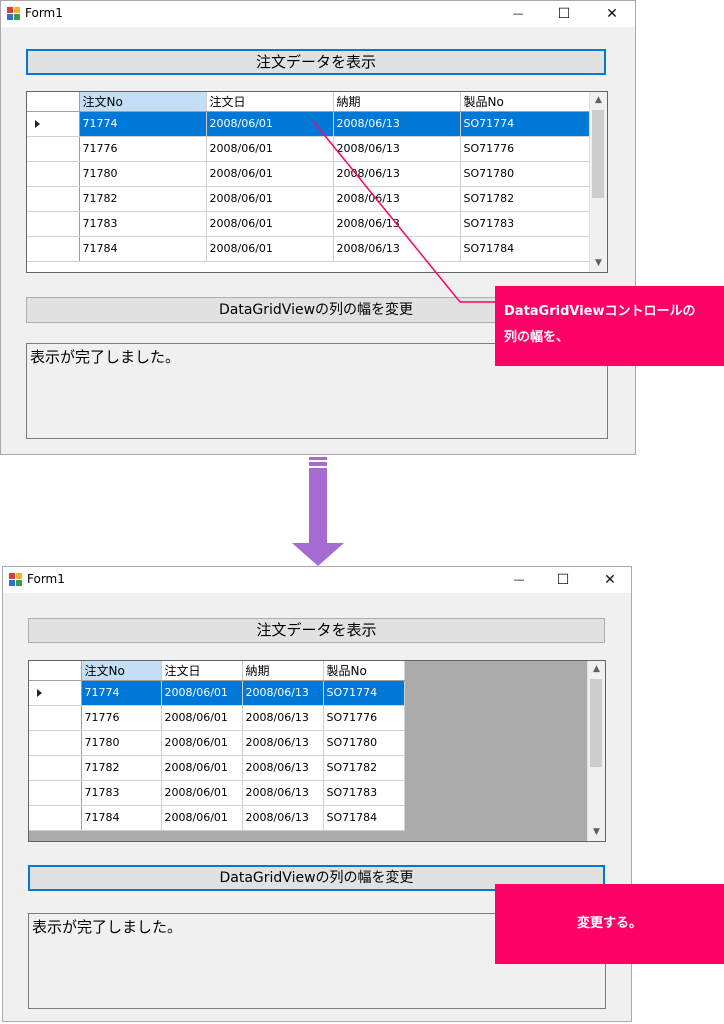 Image resolution: width=724 pixels, height=1024 pixels. Describe the element at coordinates (39, 693) in the screenshot. I see `row-pointer-icon` at that location.